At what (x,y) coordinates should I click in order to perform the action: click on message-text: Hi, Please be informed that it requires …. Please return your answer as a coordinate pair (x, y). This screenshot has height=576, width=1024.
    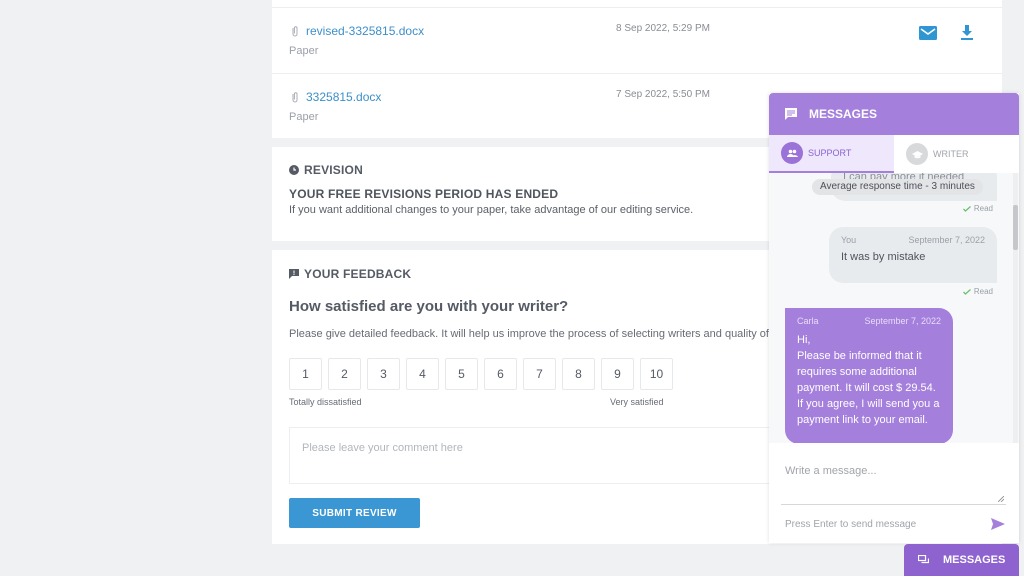
    Looking at the image, I should click on (868, 380).